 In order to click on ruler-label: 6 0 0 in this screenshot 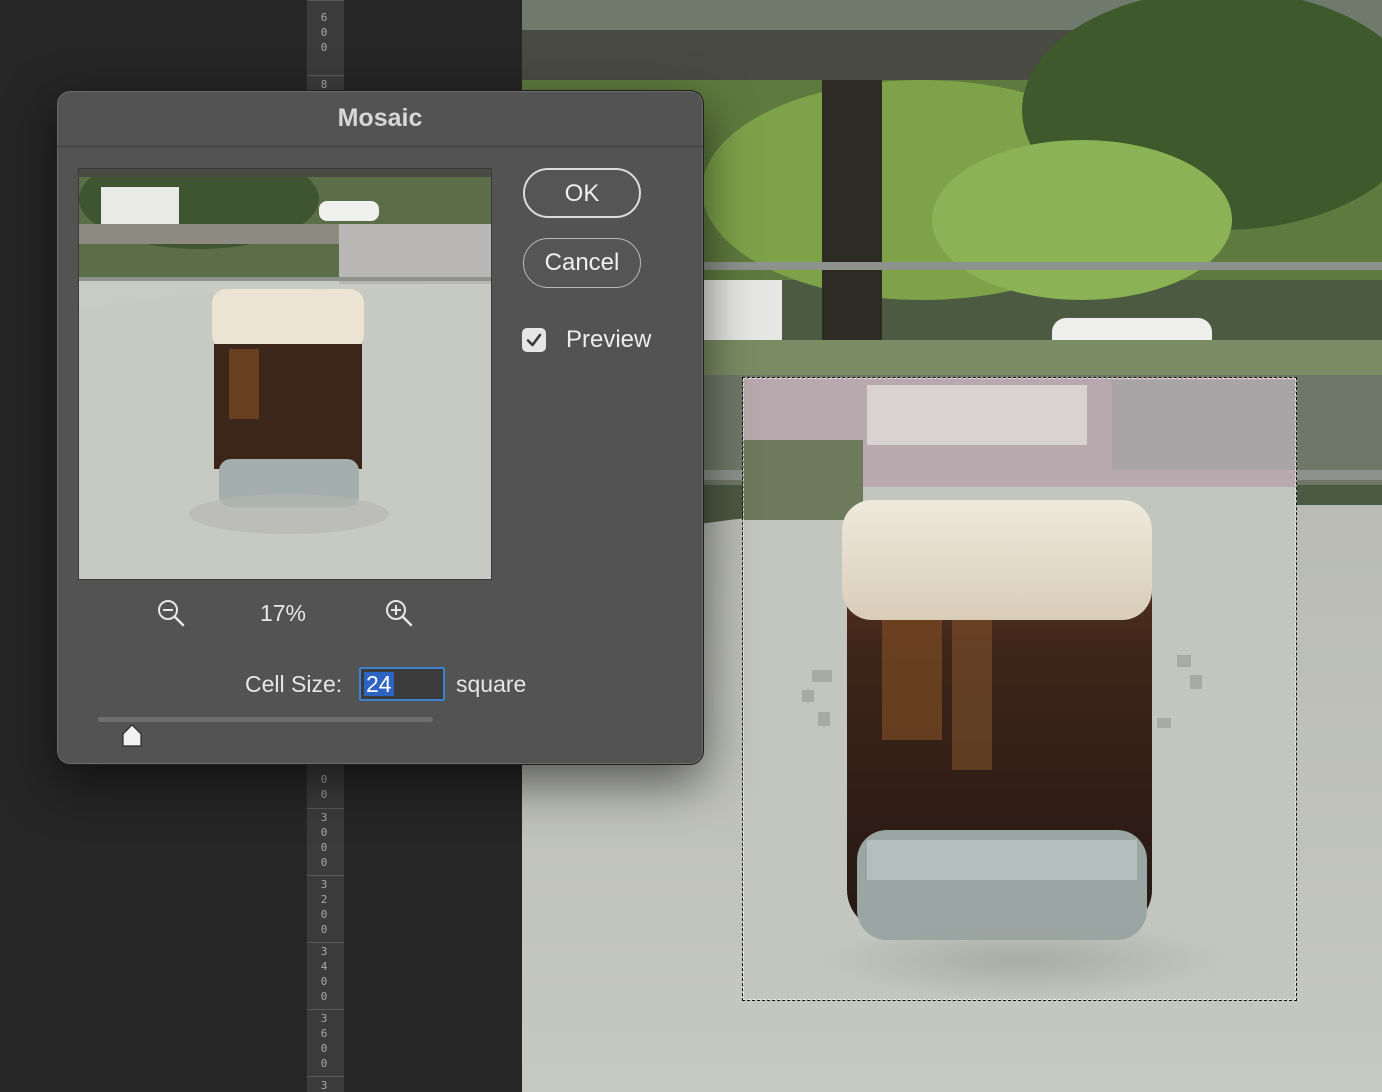, I will do `click(324, 32)`.